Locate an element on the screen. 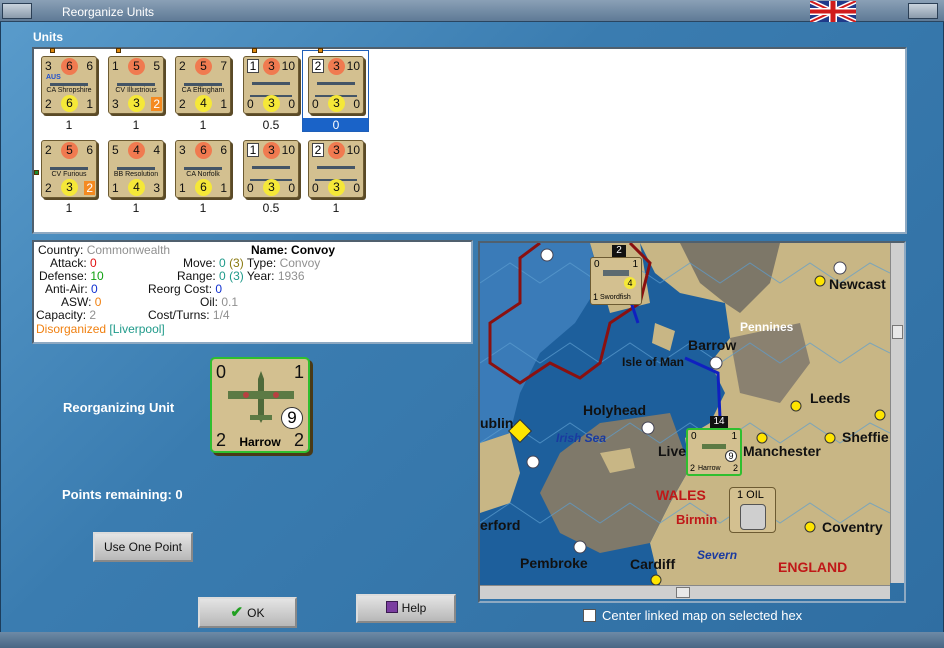 The image size is (944, 648). oil-barrel-icon is located at coordinates (753, 517).